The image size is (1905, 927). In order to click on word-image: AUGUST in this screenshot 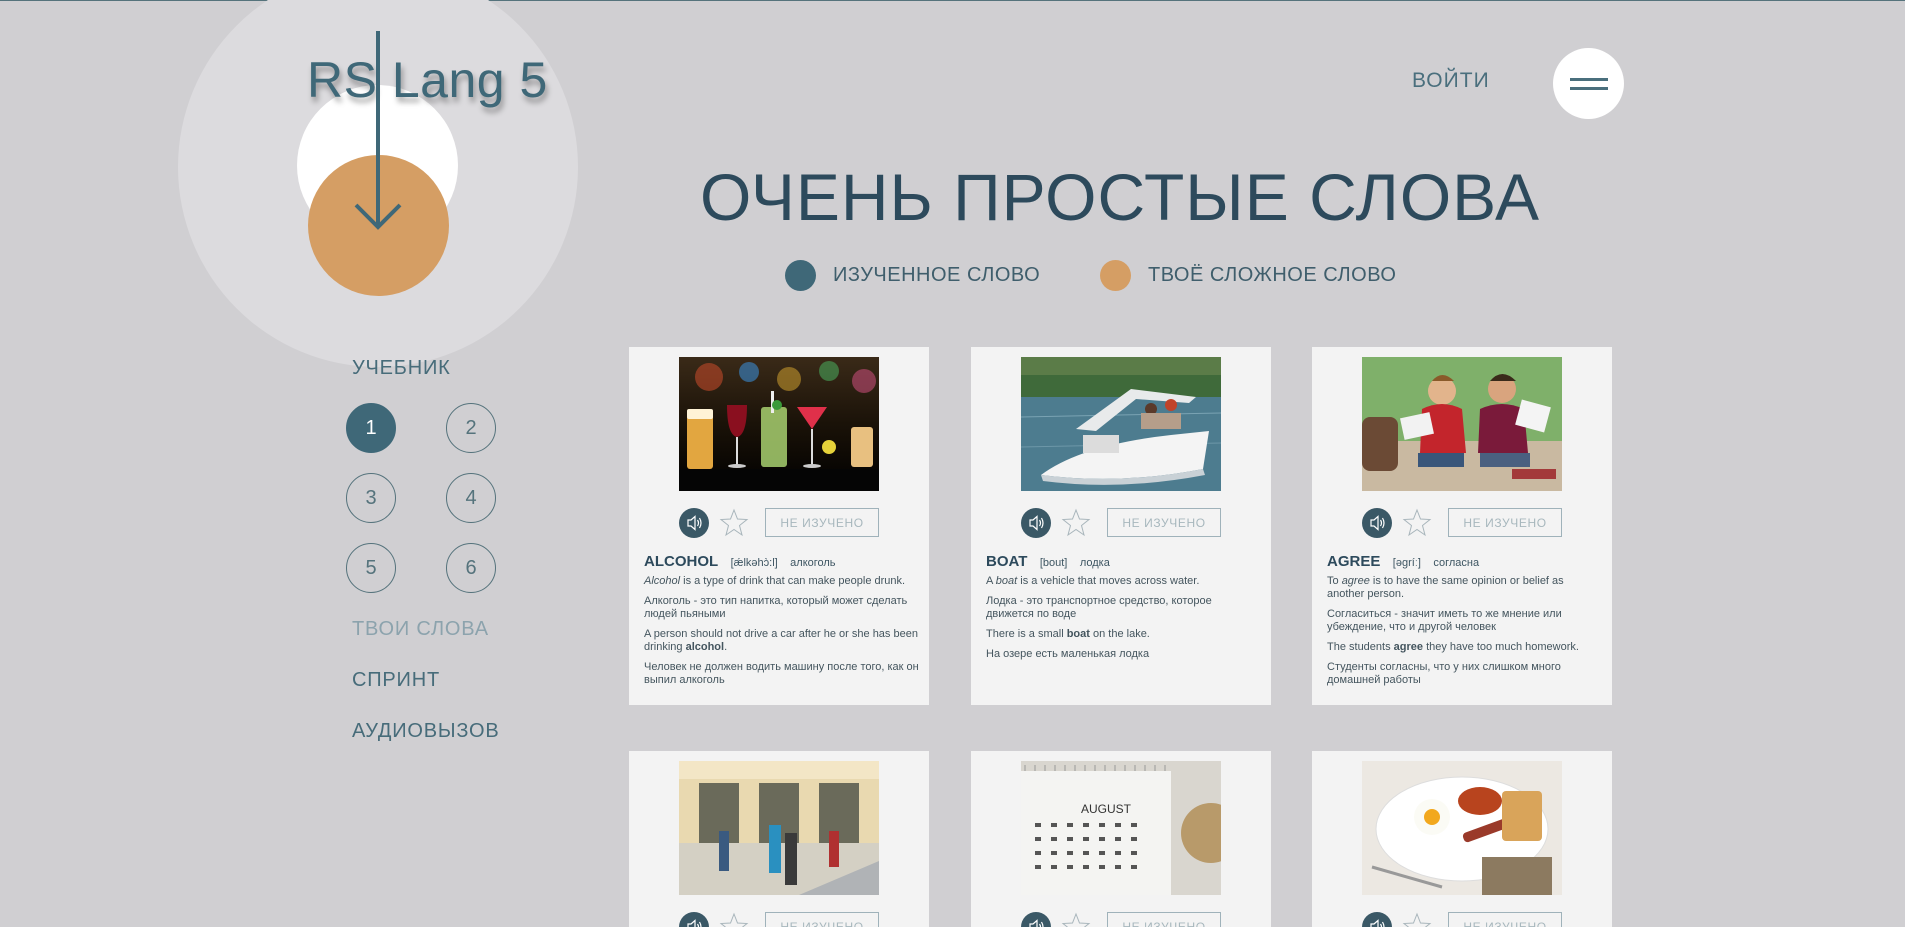, I will do `click(1121, 828)`.